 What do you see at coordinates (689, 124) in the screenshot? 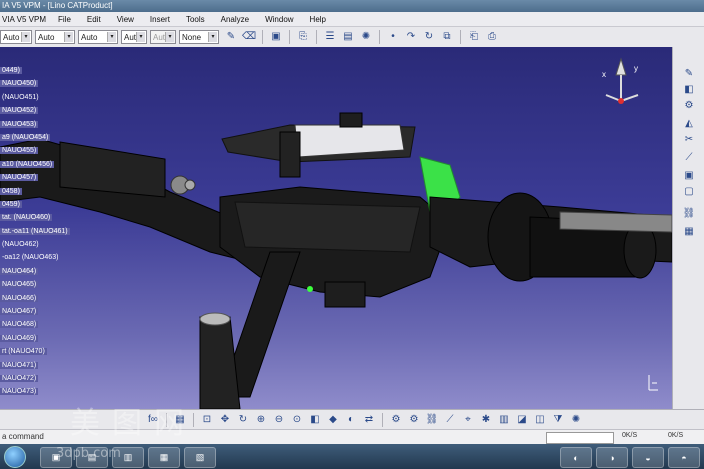
I see `plane-icon: ◭` at bounding box center [689, 124].